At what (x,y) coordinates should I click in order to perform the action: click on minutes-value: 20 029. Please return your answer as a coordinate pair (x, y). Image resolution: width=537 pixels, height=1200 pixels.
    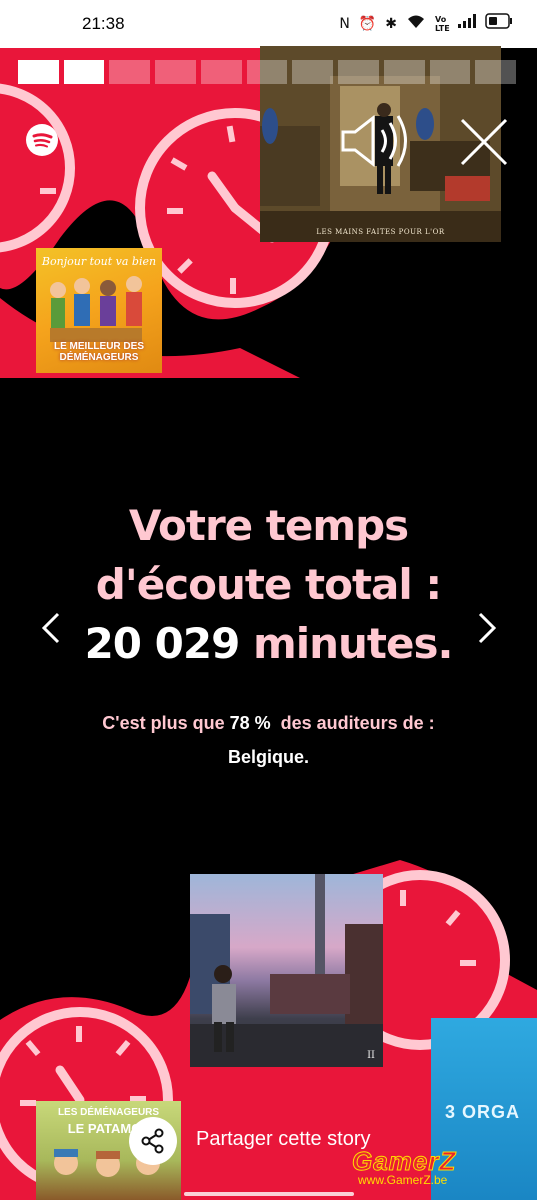
    Looking at the image, I should click on (162, 643).